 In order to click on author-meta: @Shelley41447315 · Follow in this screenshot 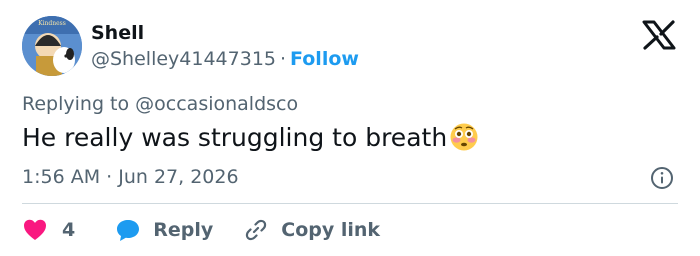, I will do `click(225, 59)`.